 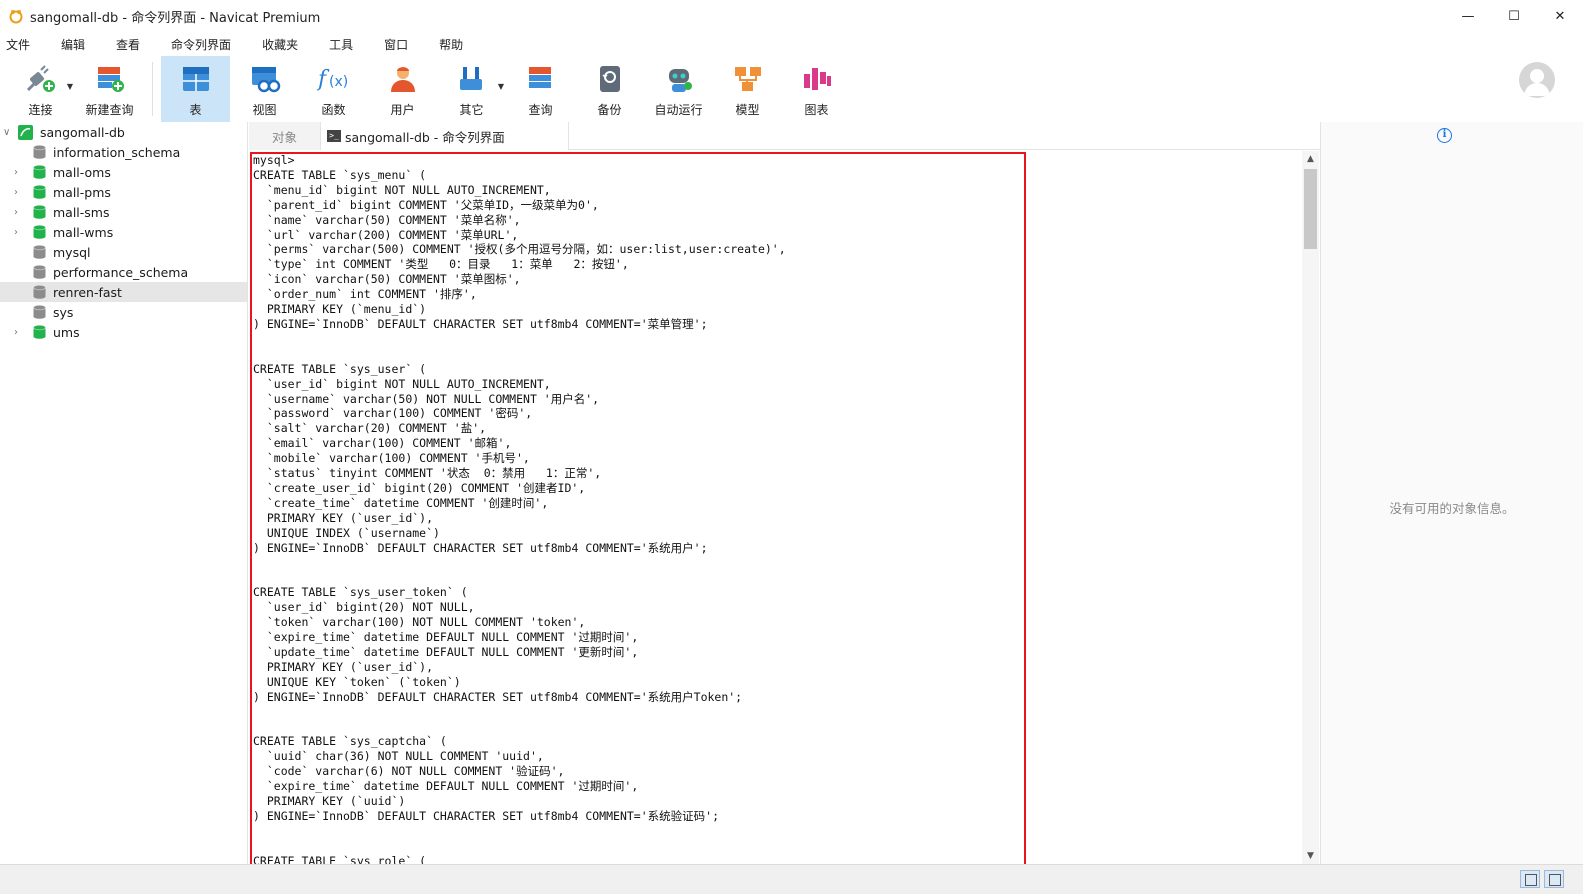 I want to click on chevron-down-icon: ∨, so click(x=6, y=132).